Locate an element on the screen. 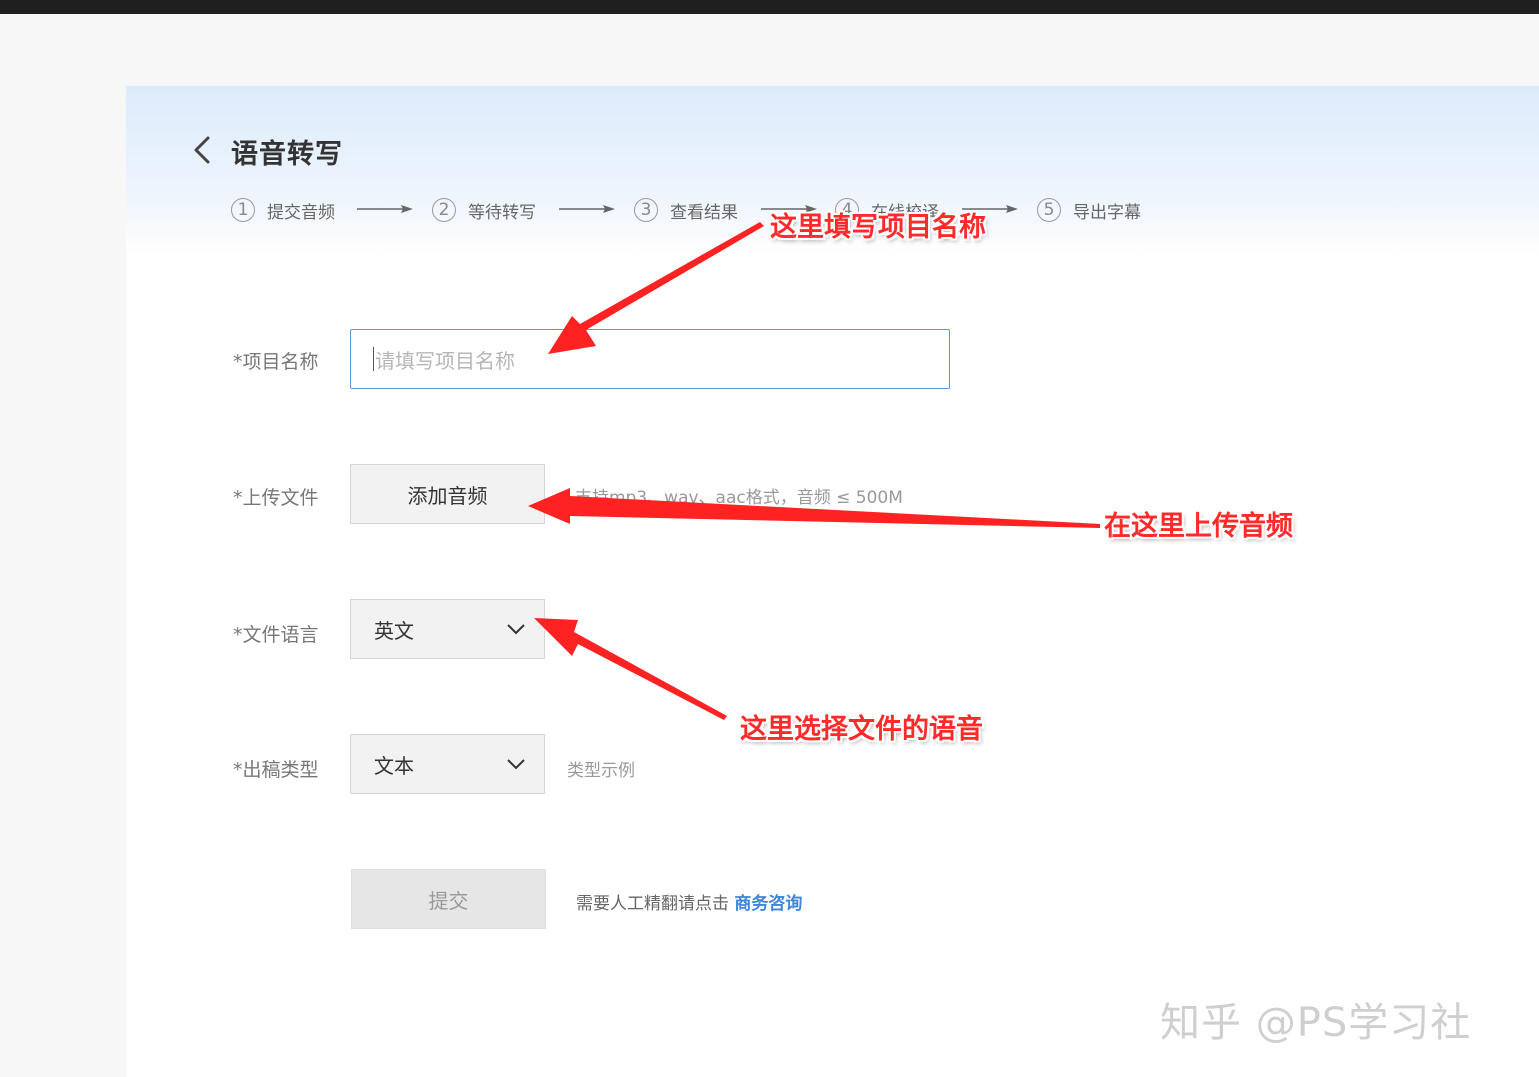 The width and height of the screenshot is (1539, 1077). step-2: 2 等待转写 is located at coordinates (484, 210).